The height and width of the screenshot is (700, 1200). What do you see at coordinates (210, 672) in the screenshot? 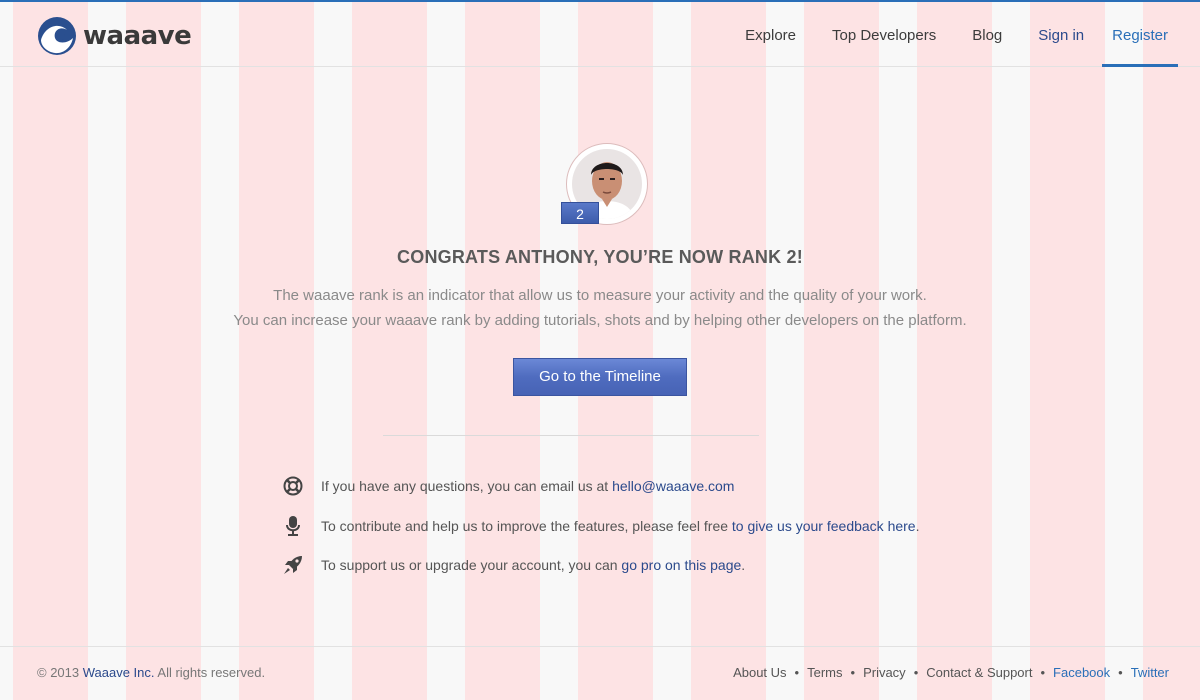
I see `rights-text: All rights reserved.` at bounding box center [210, 672].